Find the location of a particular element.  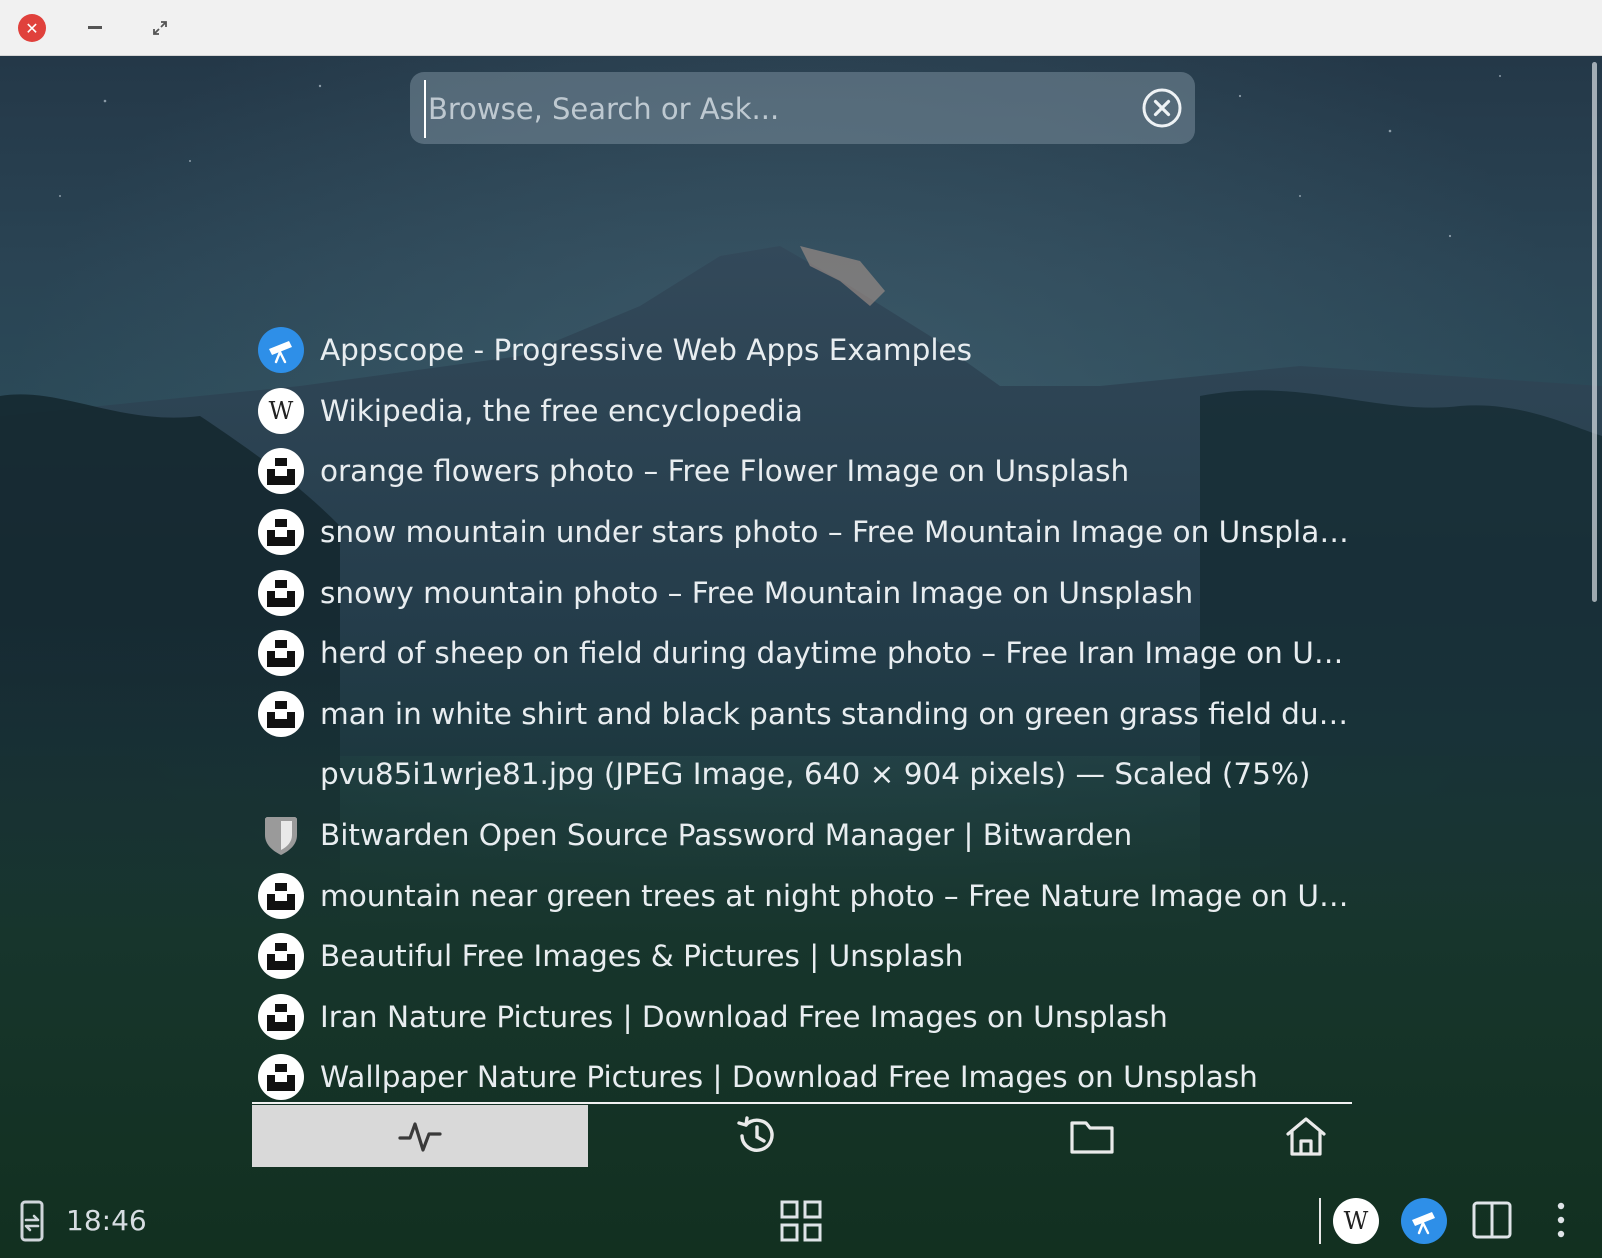

activity-icon is located at coordinates (420, 1137).